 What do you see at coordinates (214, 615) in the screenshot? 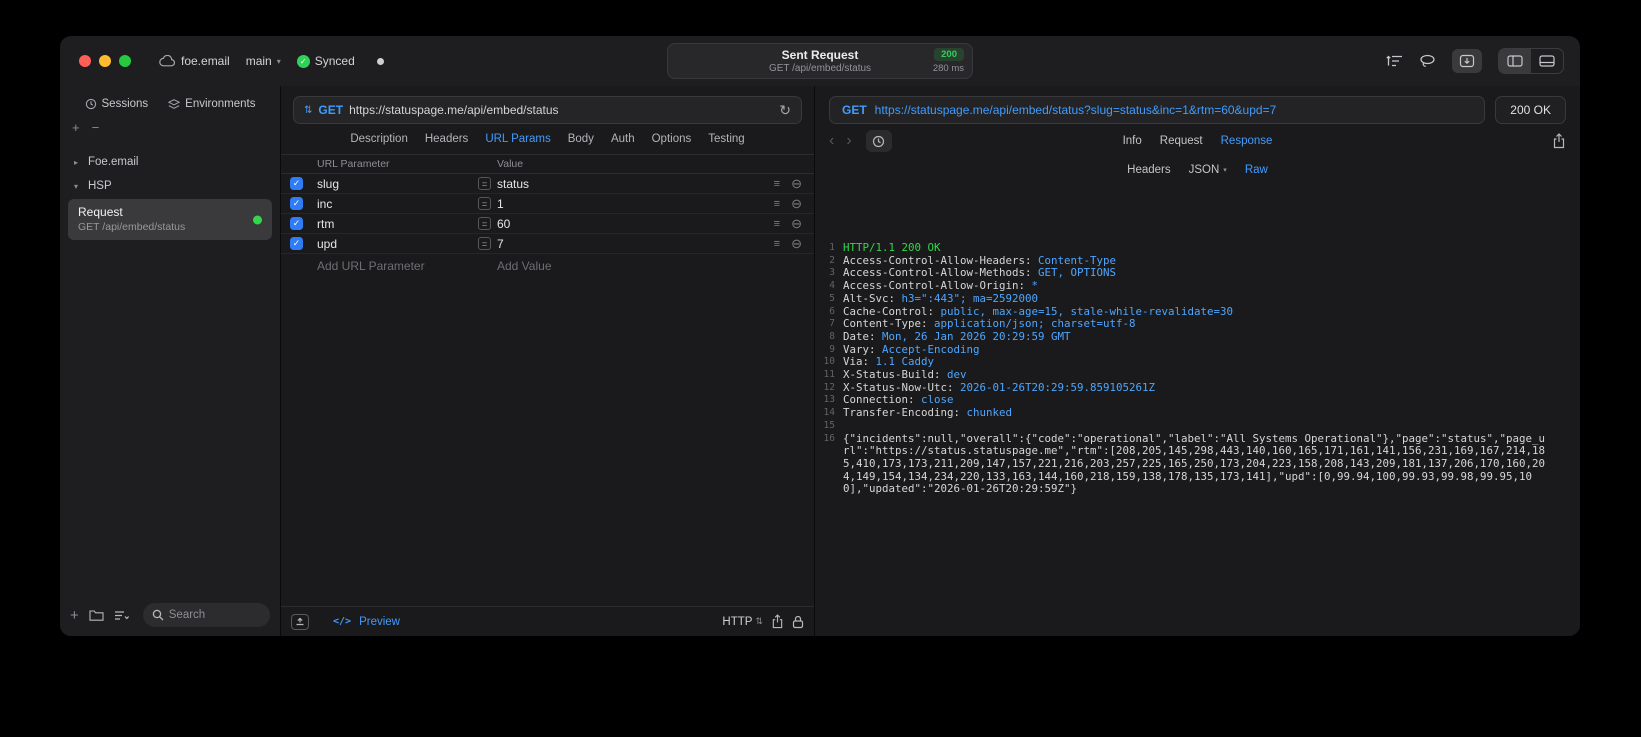
I see `search-input` at bounding box center [214, 615].